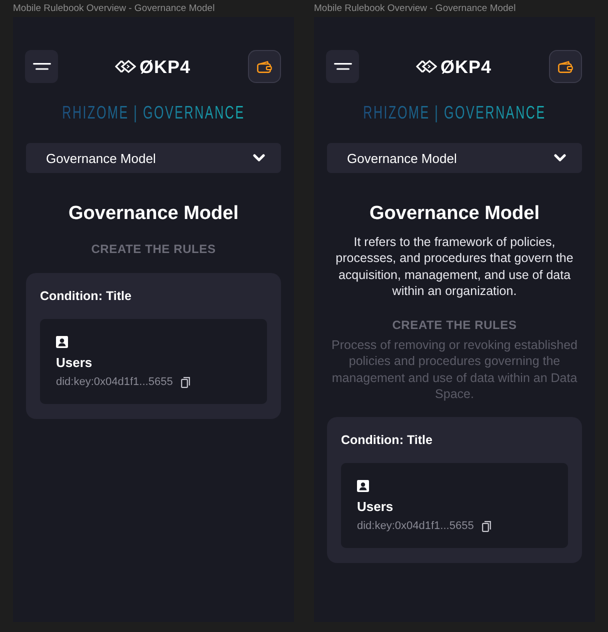  Describe the element at coordinates (454, 369) in the screenshot. I see `section-description: Process of removing or revoking established policies and procedures governing the management and use of data within an Data Space.` at that location.